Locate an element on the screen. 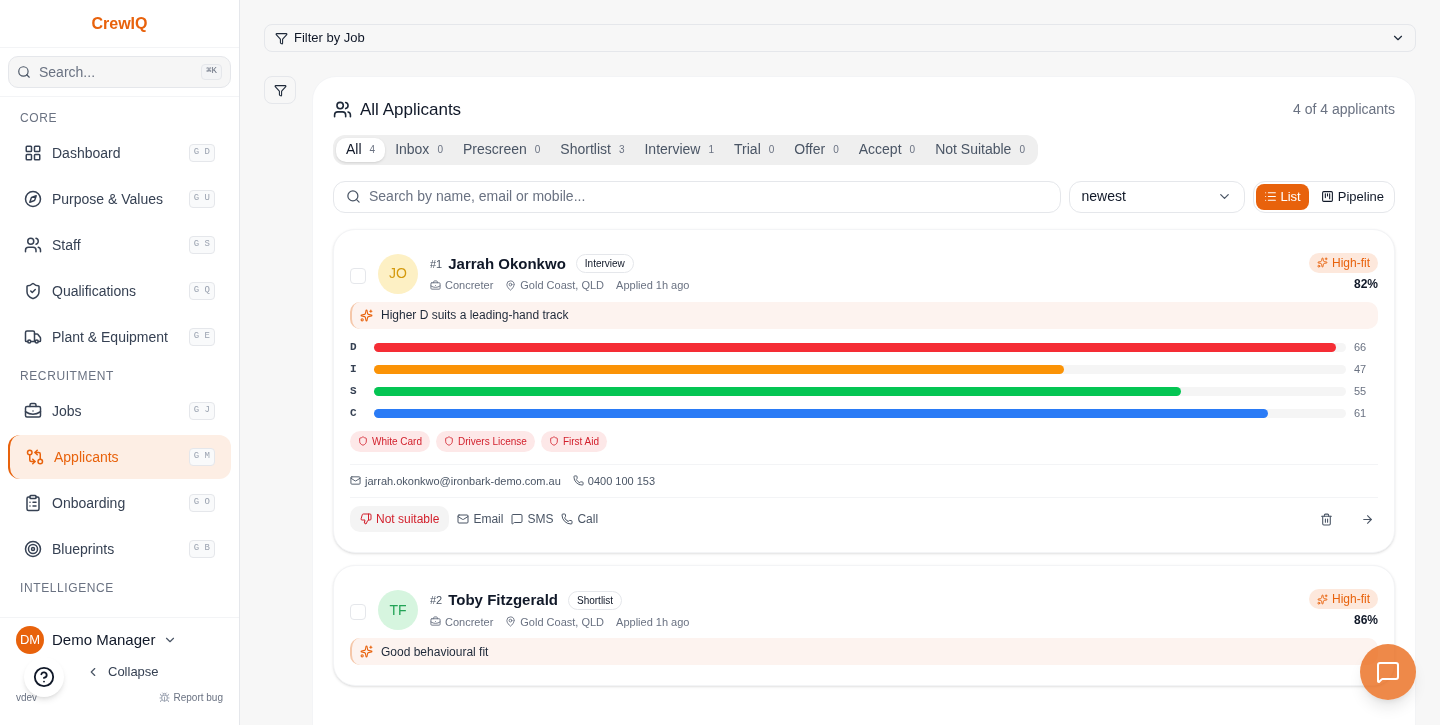  not-suitable-button: Not suitable is located at coordinates (400, 519).